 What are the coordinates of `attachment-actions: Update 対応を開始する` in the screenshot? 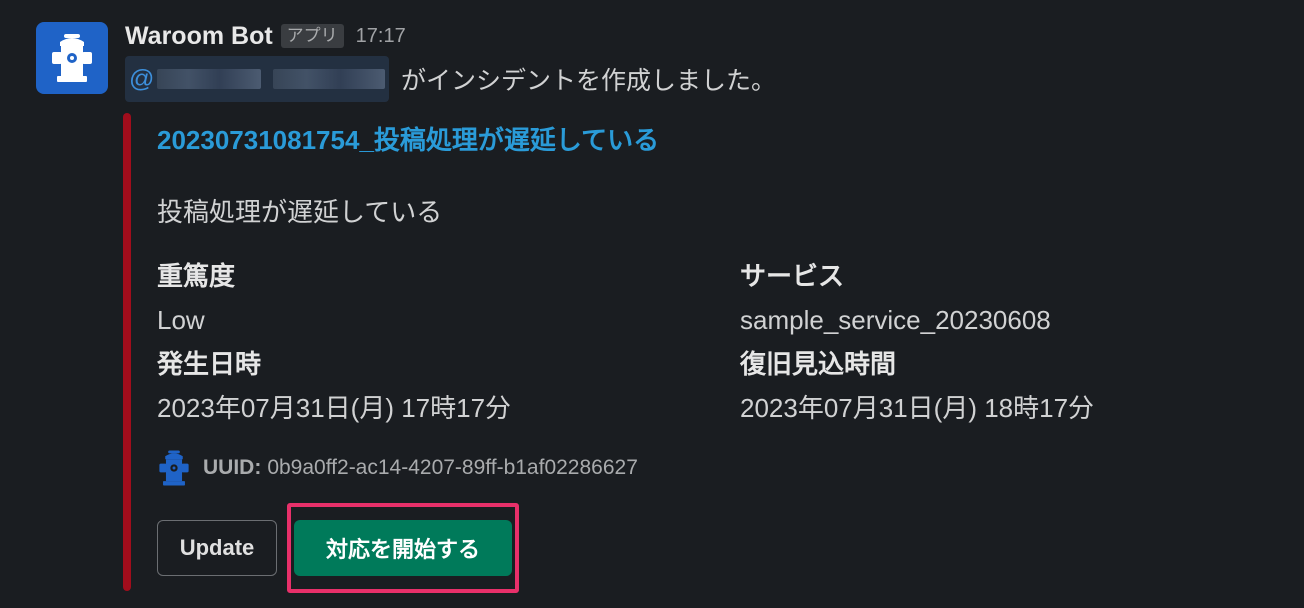 It's located at (338, 548).